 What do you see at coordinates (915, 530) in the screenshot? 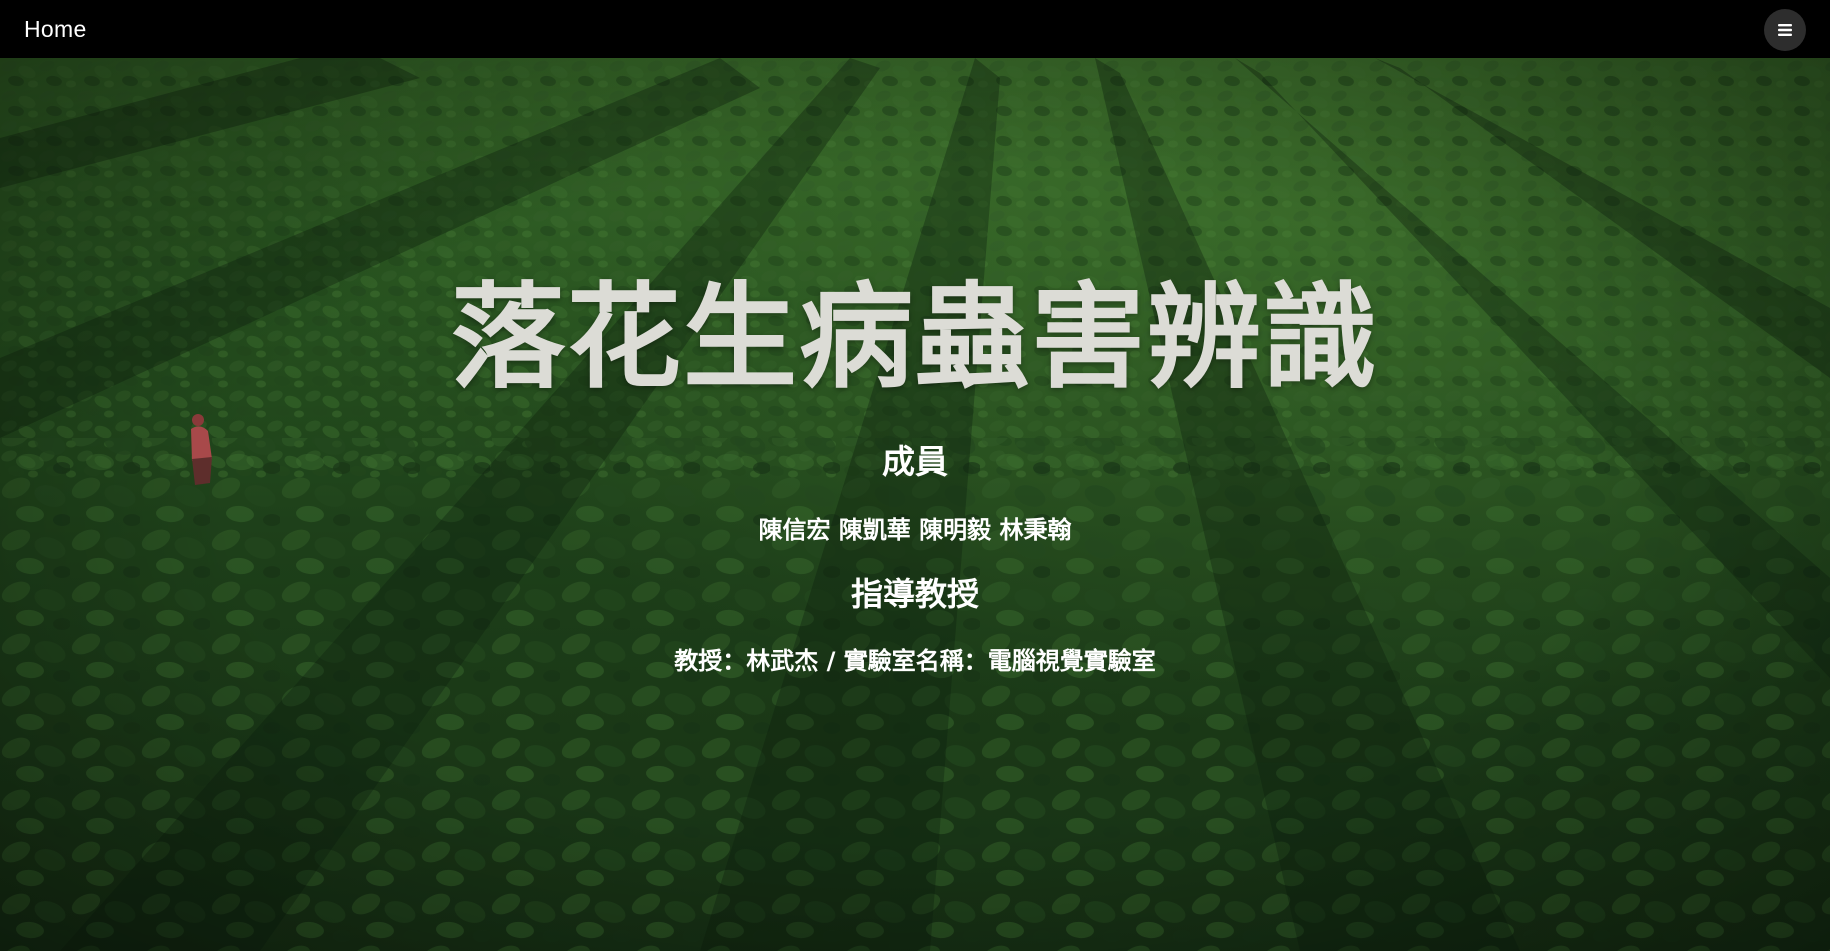
I see `members-list: 陳信宏 陳凱華 陳明毅 林秉翰` at bounding box center [915, 530].